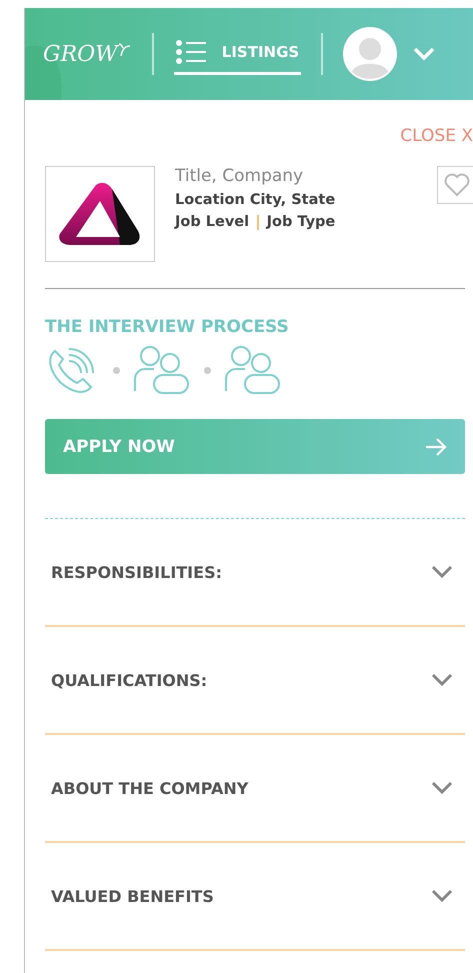 Image resolution: width=473 pixels, height=973 pixels. What do you see at coordinates (132, 896) in the screenshot?
I see `section-title: VALUED BENEFITS` at bounding box center [132, 896].